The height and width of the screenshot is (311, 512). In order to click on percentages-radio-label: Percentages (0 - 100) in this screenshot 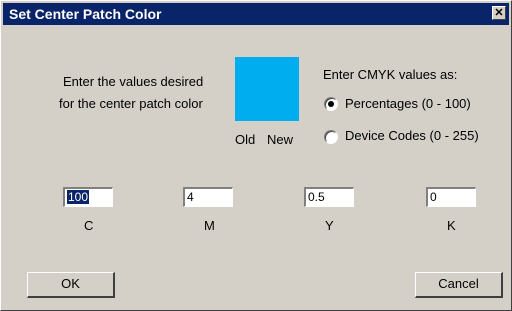, I will do `click(408, 103)`.